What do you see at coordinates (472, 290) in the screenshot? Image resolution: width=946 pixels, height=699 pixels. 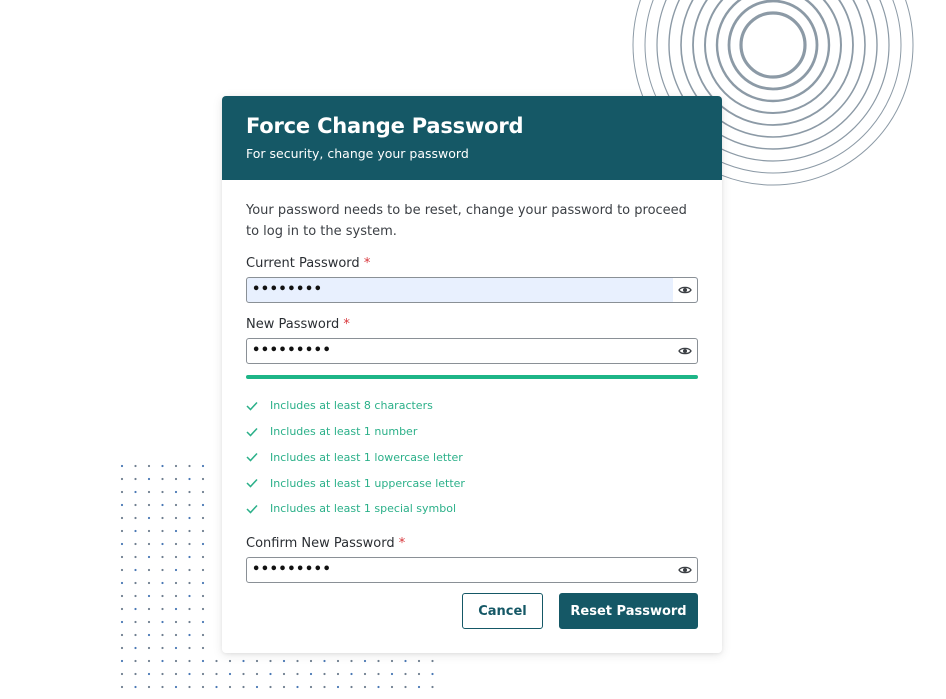 I see `current-password-field: ••••••••` at bounding box center [472, 290].